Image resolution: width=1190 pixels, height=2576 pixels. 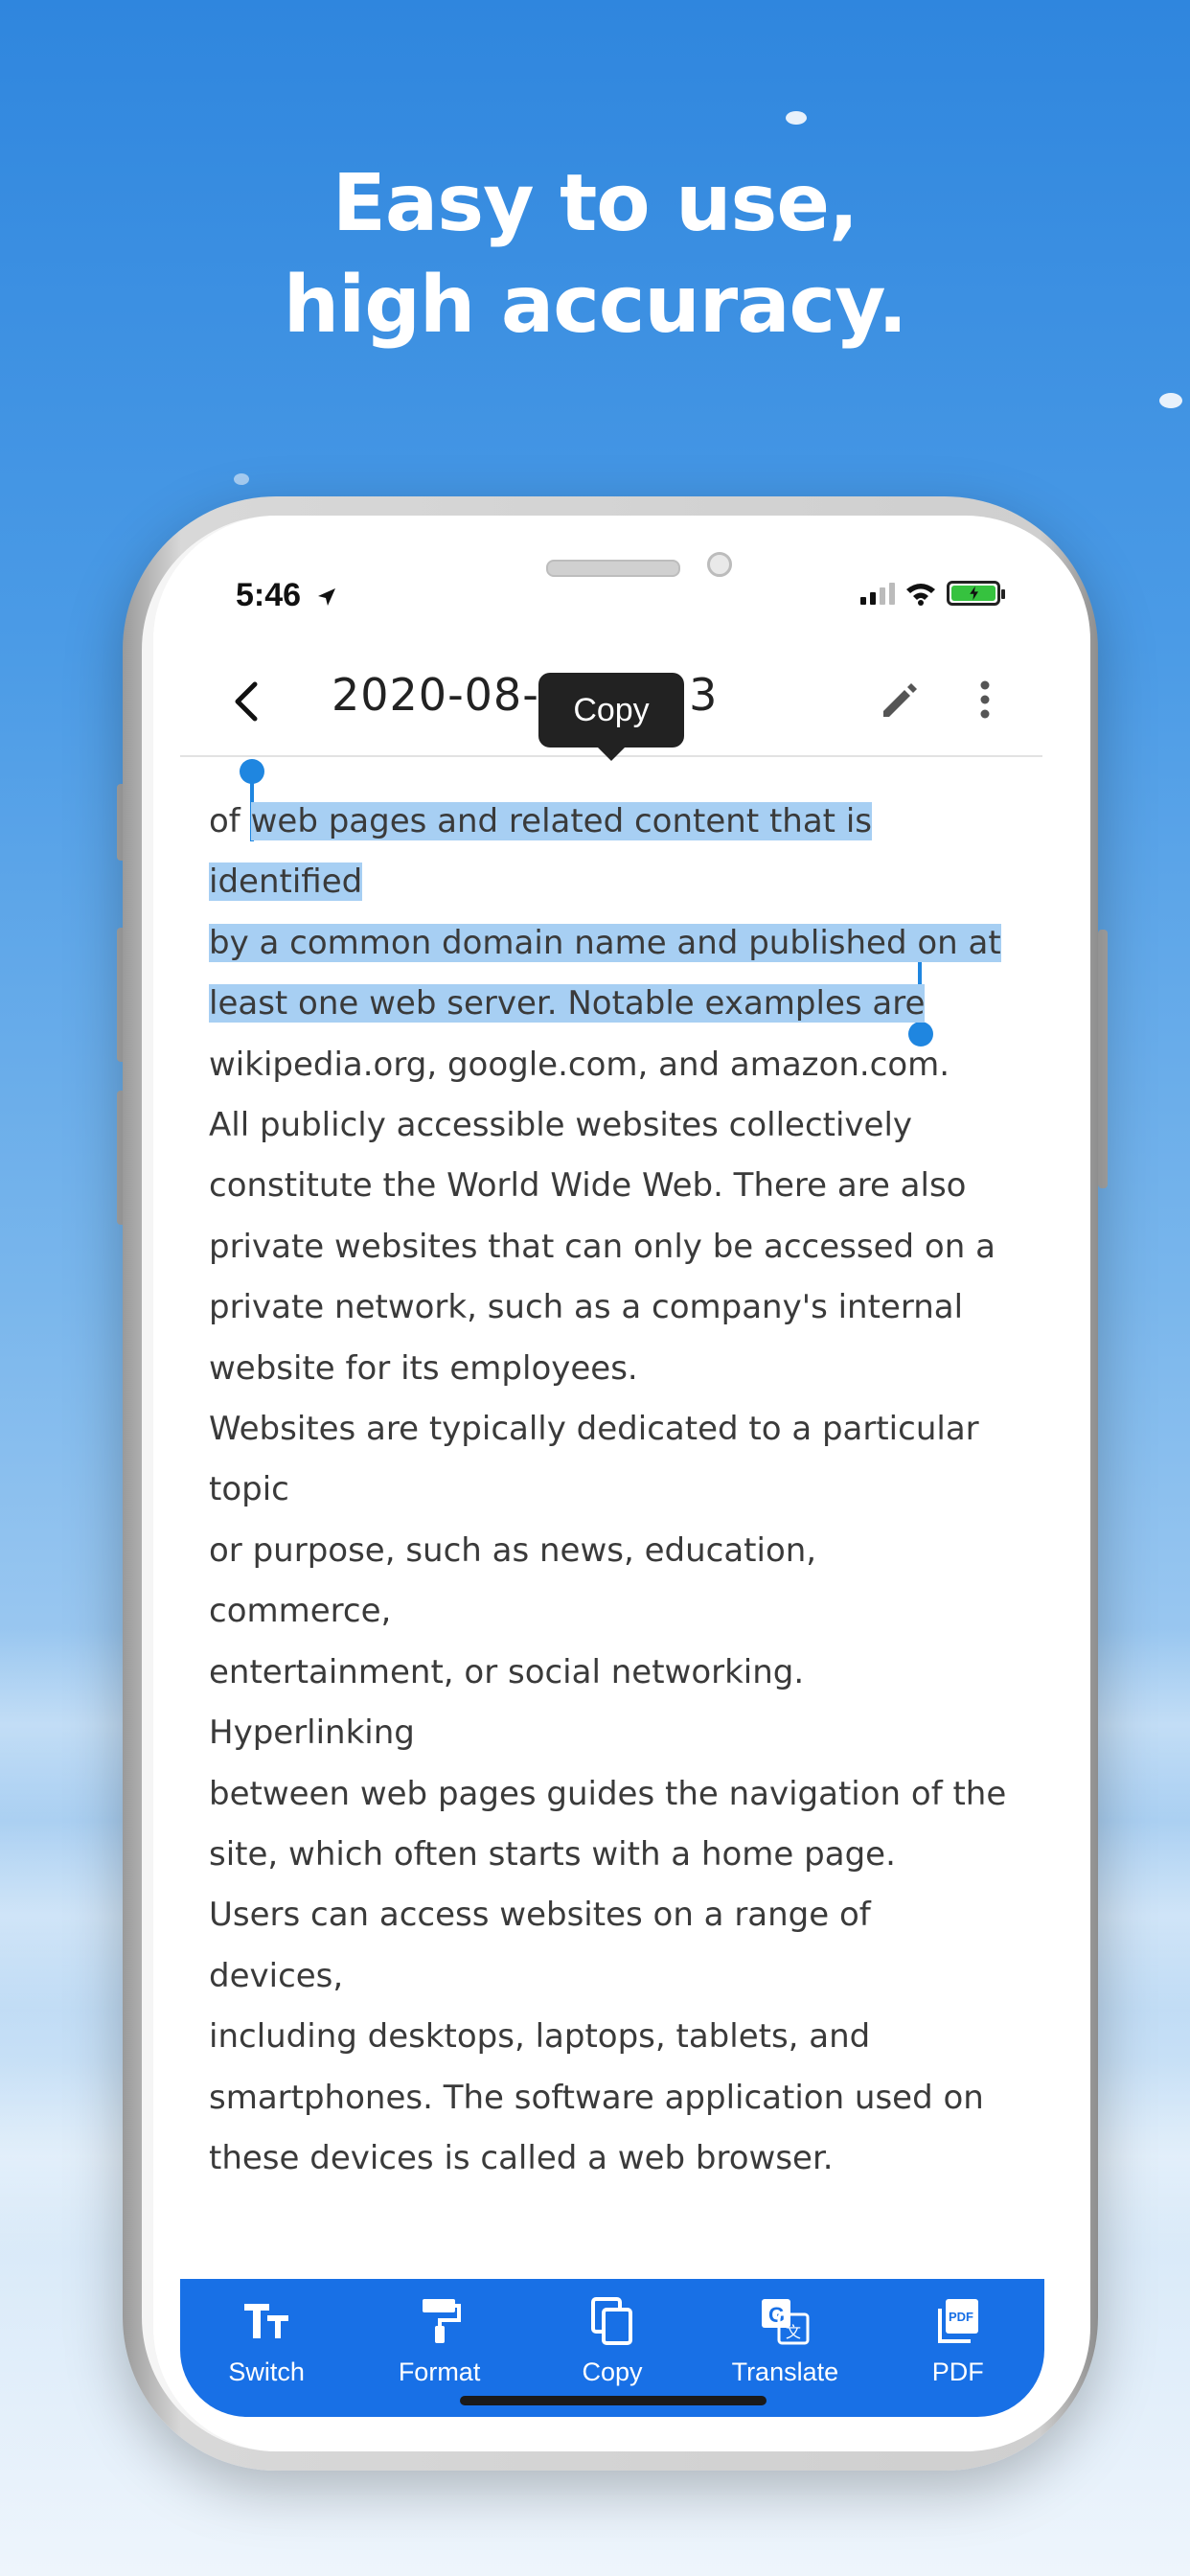 I want to click on translate-button: G文 Translate, so click(x=785, y=2338).